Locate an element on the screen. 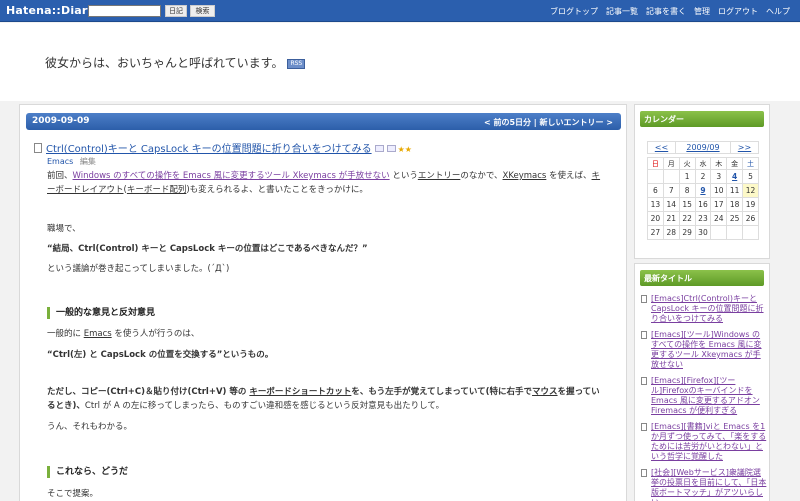 The height and width of the screenshot is (501, 800). search-button: 検索 is located at coordinates (202, 11).